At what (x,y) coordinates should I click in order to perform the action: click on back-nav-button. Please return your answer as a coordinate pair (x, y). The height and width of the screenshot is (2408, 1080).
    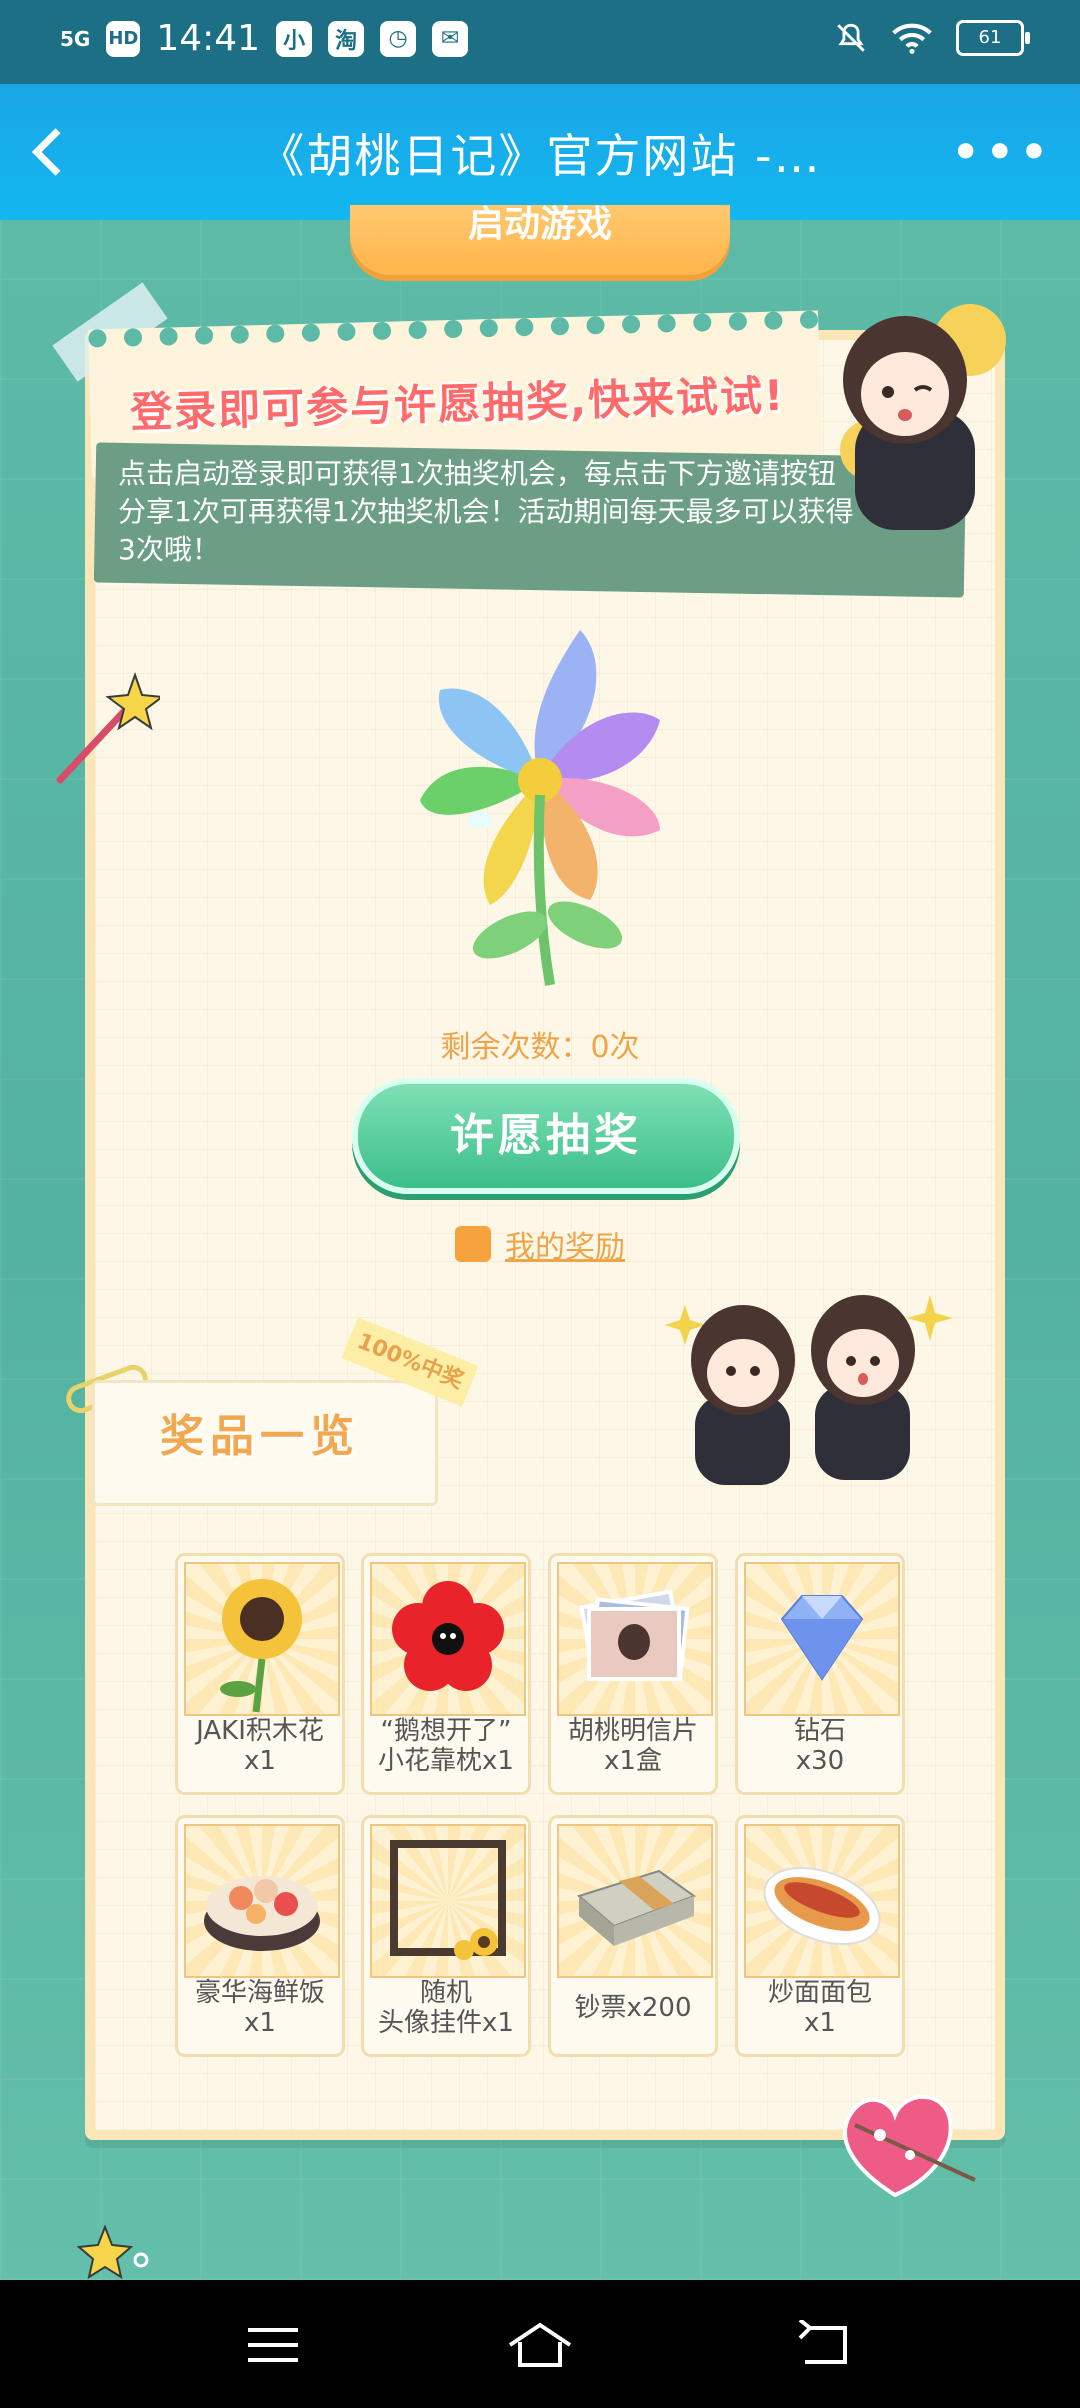
    Looking at the image, I should click on (825, 2345).